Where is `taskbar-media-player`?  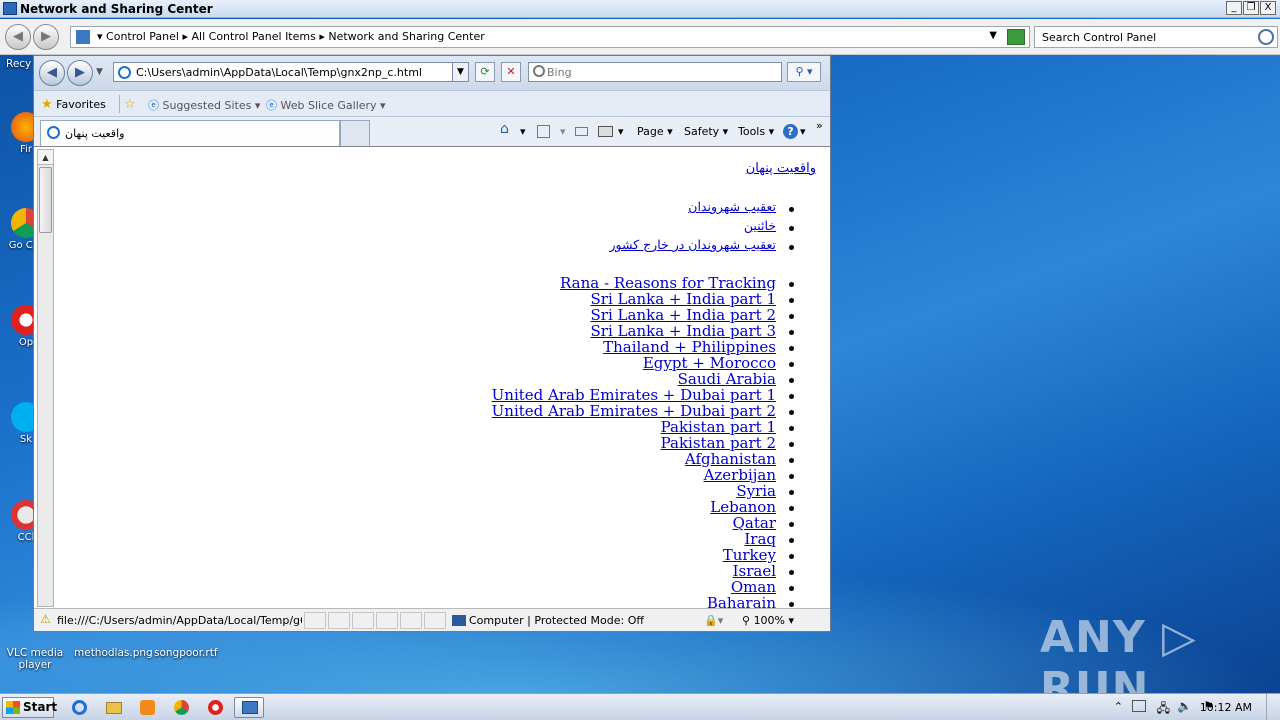
taskbar-media-player is located at coordinates (147, 707).